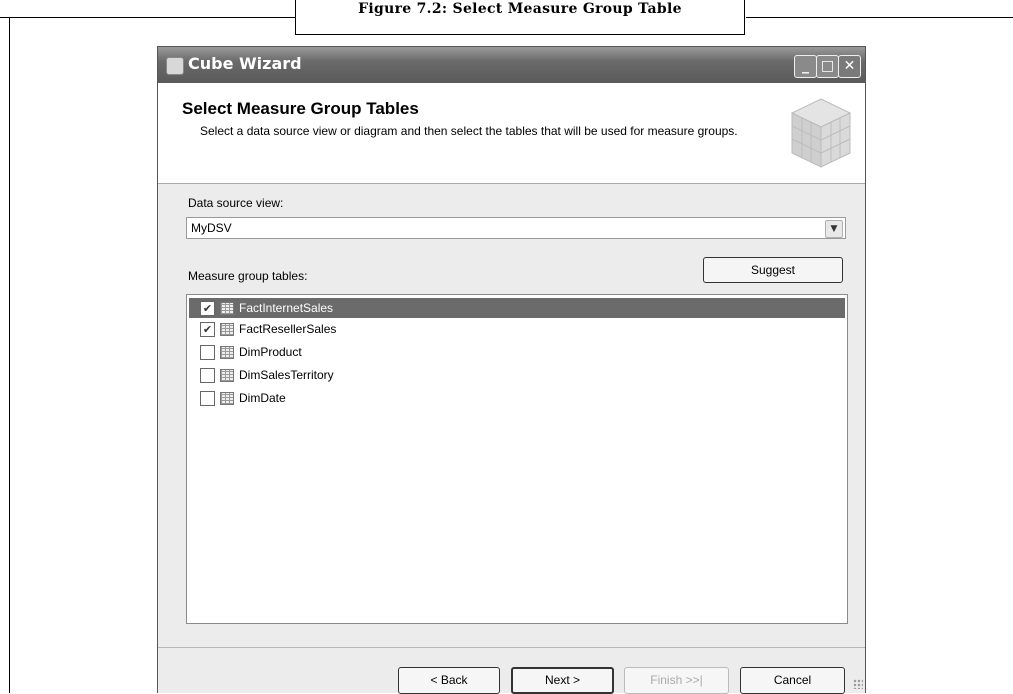 The image size is (1013, 694). Describe the element at coordinates (9, 355) in the screenshot. I see `frame-border-left` at that location.